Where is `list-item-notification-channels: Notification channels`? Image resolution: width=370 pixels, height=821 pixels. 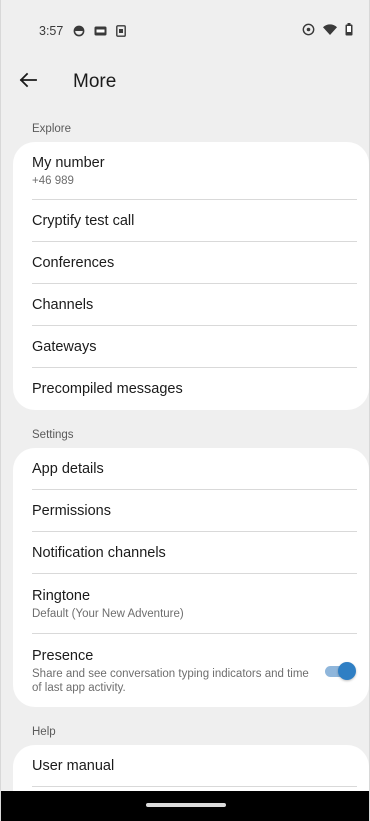
list-item-notification-channels: Notification channels is located at coordinates (191, 553).